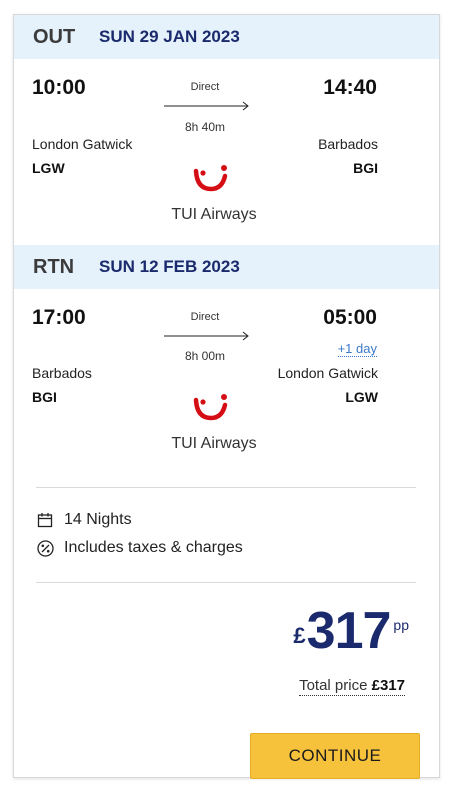 Image resolution: width=454 pixels, height=795 pixels. Describe the element at coordinates (45, 520) in the screenshot. I see `calendar-icon` at that location.